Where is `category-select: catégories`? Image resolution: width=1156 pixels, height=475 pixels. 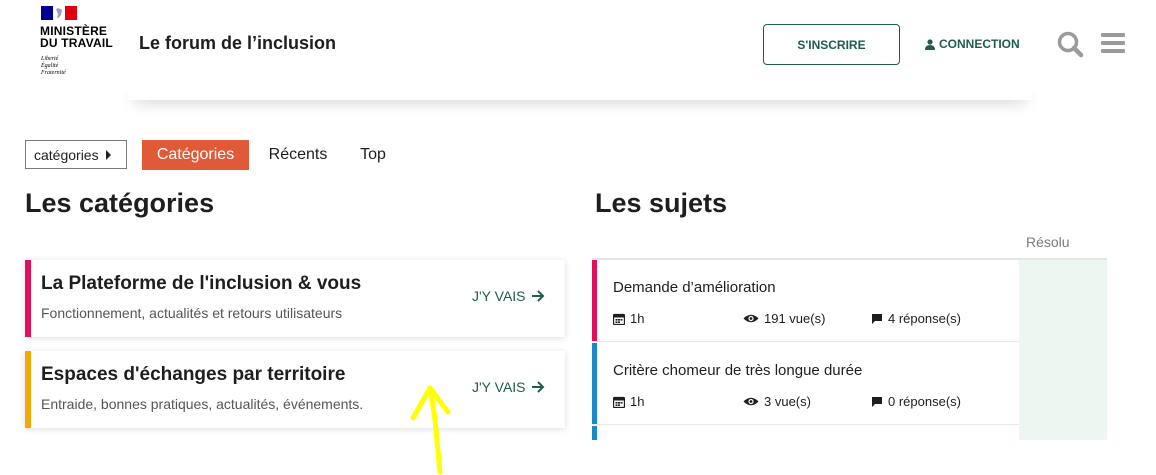 category-select: catégories is located at coordinates (76, 154).